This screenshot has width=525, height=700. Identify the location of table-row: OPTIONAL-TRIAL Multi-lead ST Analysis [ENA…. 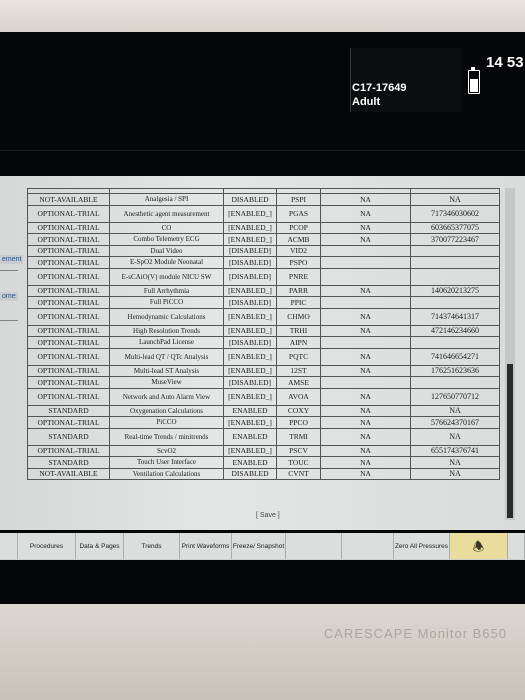
(263, 370).